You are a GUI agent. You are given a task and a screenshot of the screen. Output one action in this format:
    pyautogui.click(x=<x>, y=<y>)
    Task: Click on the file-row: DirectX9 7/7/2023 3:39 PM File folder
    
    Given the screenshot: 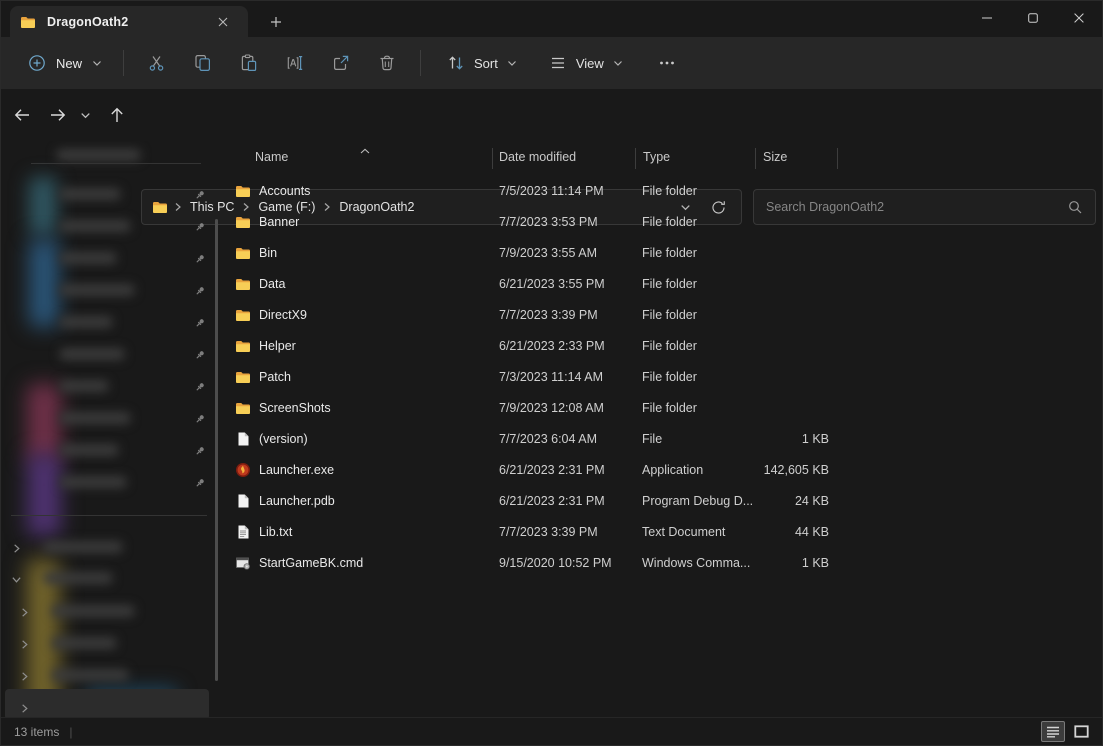 What is the action you would take?
    pyautogui.click(x=666, y=315)
    